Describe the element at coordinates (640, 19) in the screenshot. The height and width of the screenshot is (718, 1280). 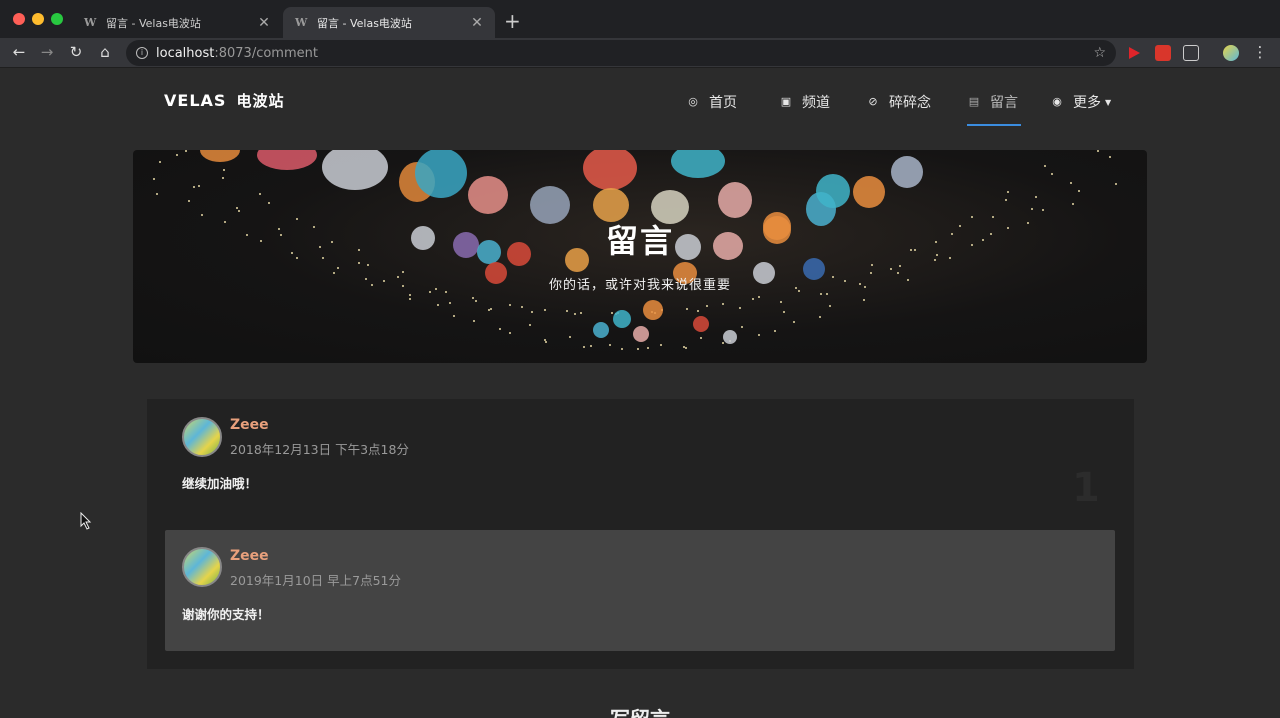
I see `browser-tab-bar: W 留言 - Velas电波站 ✕ W 留言 - Velas电波站 ✕ +` at that location.